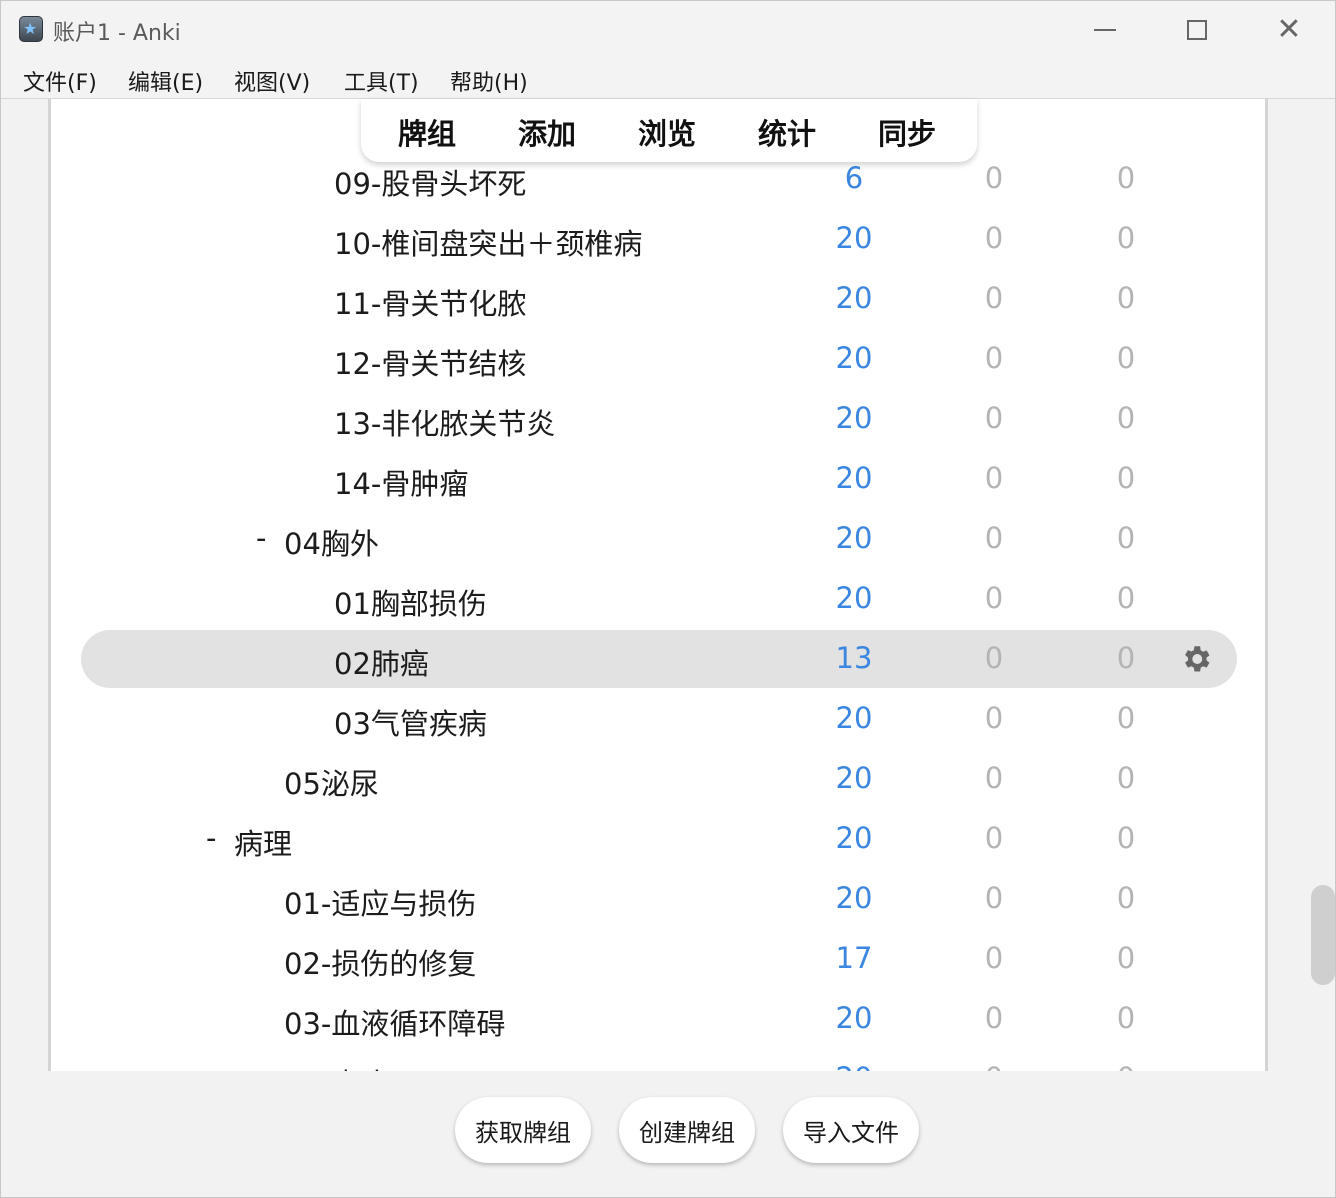 The height and width of the screenshot is (1198, 1336). What do you see at coordinates (430, 362) in the screenshot?
I see `deck-name-link: 12-骨关节结核` at bounding box center [430, 362].